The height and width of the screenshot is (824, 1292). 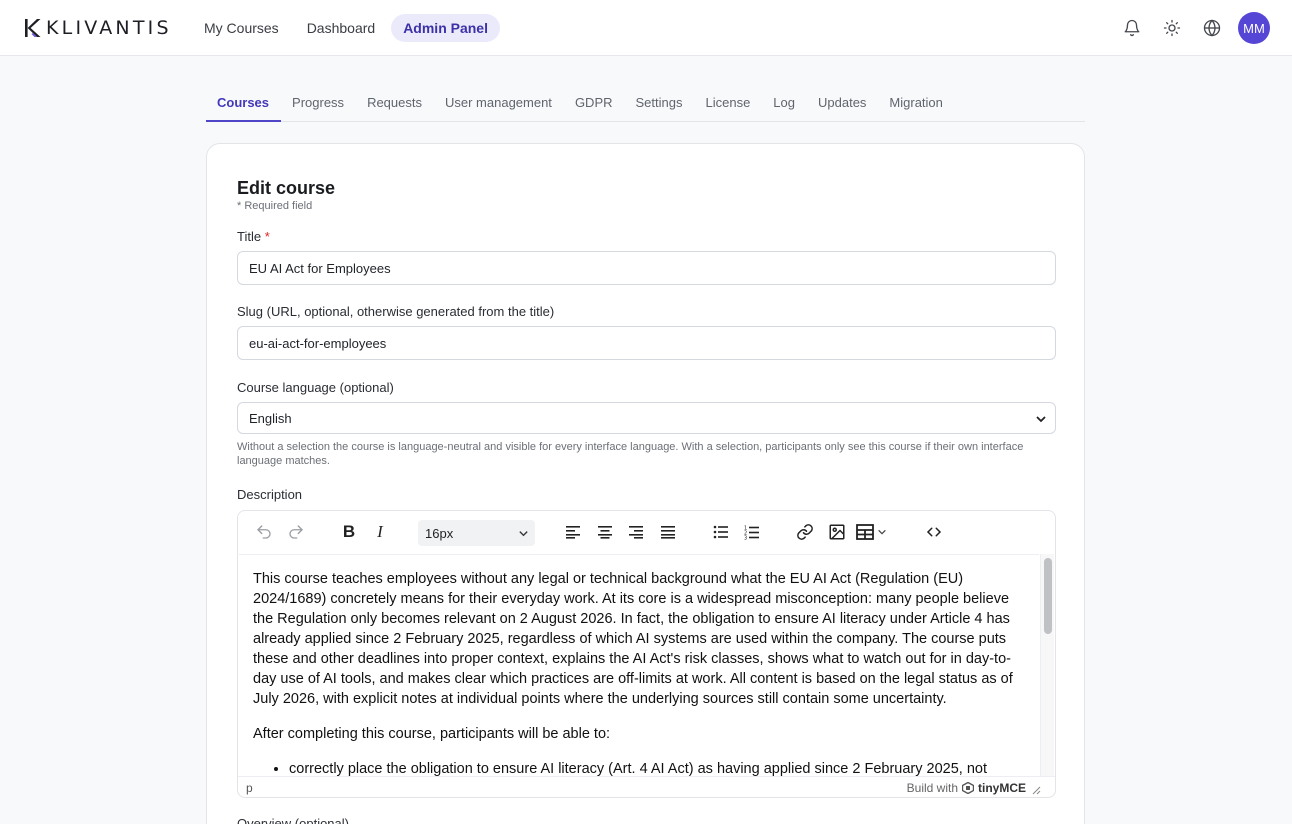 I want to click on align-left-icon, so click(x=573, y=532).